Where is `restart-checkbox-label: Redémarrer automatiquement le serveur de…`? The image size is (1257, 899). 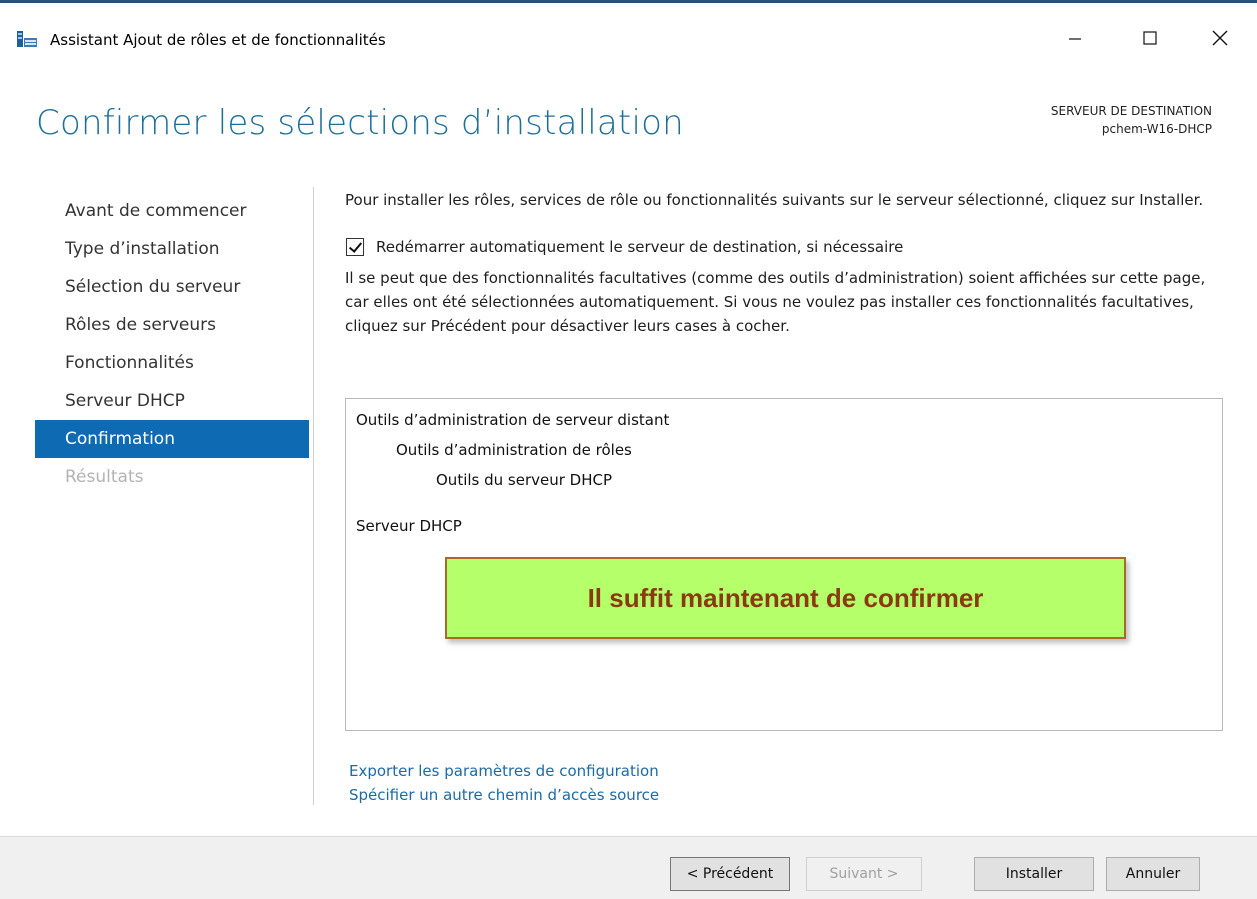 restart-checkbox-label: Redémarrer automatiquement le serveur de… is located at coordinates (639, 247).